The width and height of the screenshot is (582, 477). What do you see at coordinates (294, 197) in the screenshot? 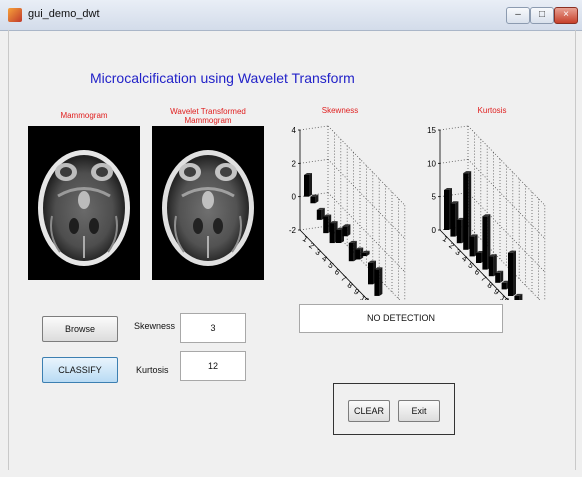
I see `skewness-y-tick-label: 0` at bounding box center [294, 197].